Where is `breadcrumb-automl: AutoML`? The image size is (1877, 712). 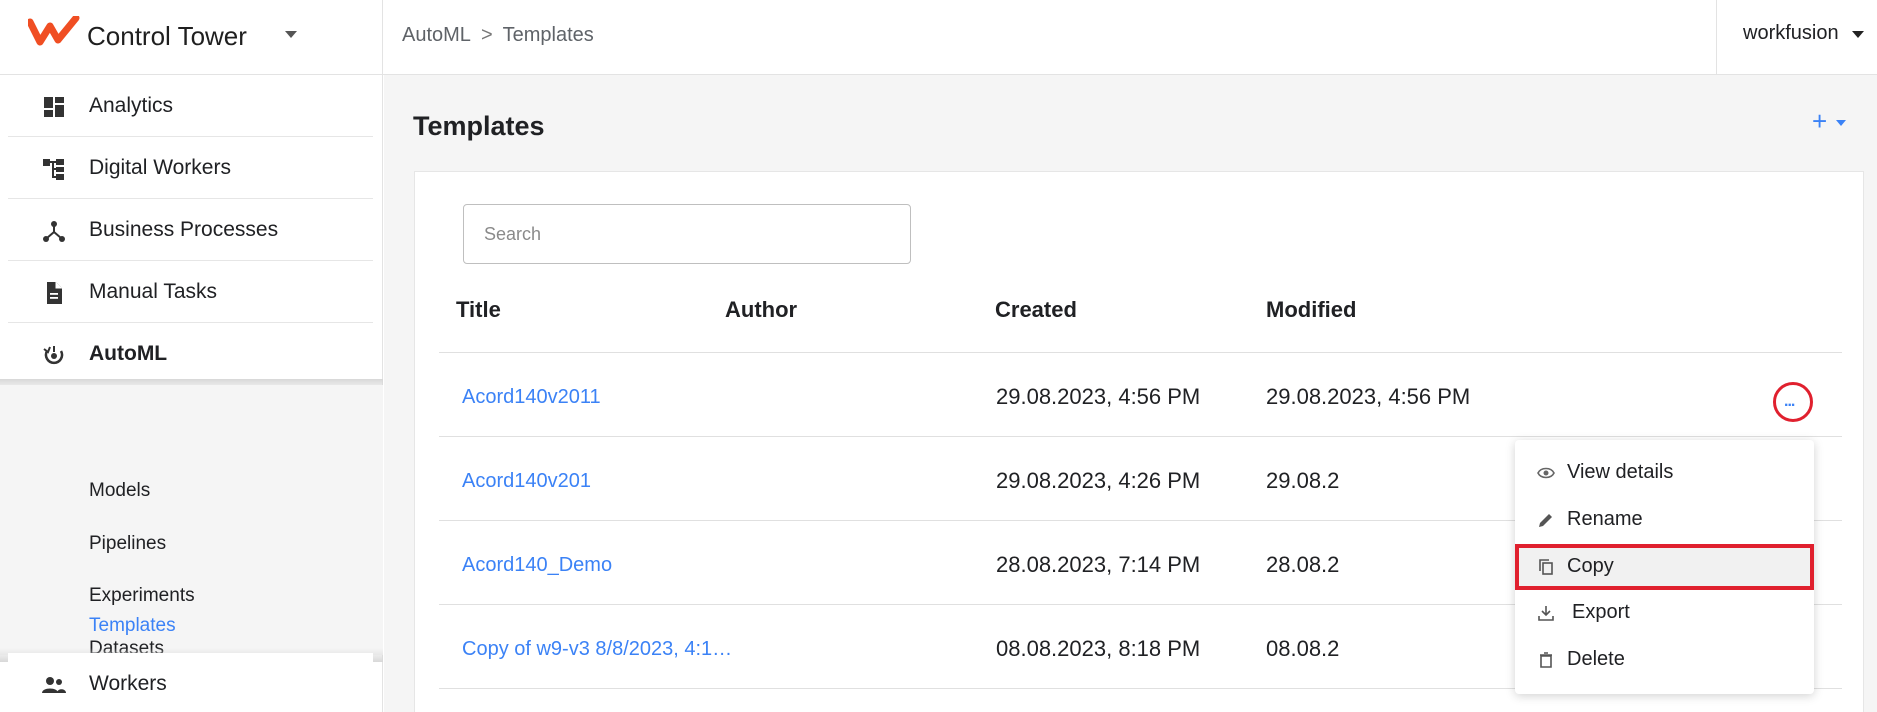
breadcrumb-automl: AutoML is located at coordinates (436, 35).